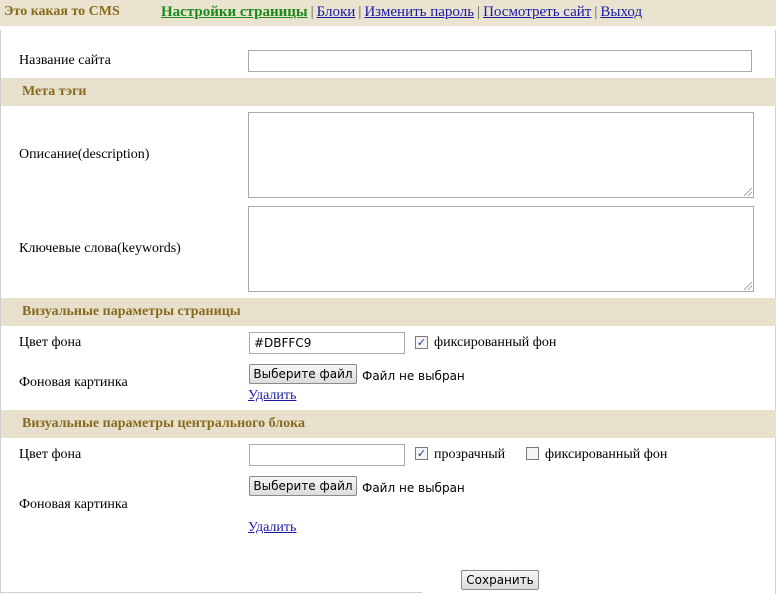 The image size is (776, 594). What do you see at coordinates (100, 248) in the screenshot?
I see `keywords-label: Ключевые слова(keywords)` at bounding box center [100, 248].